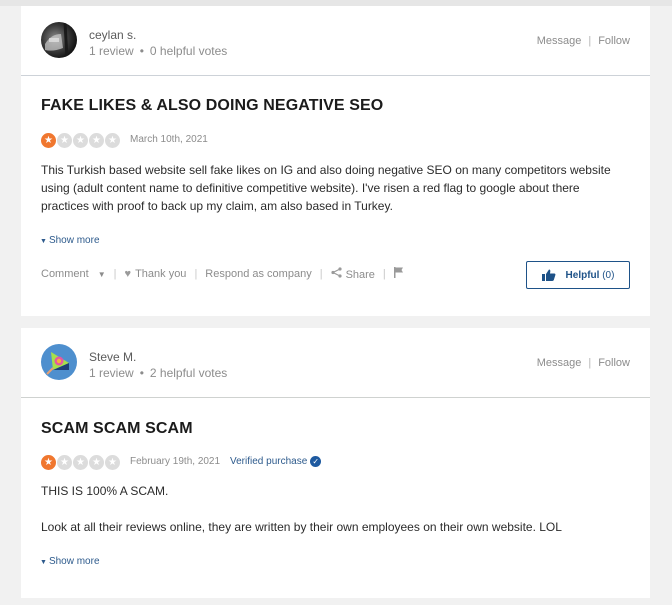 The height and width of the screenshot is (605, 672). What do you see at coordinates (112, 357) in the screenshot?
I see `user-name: Steve M.` at bounding box center [112, 357].